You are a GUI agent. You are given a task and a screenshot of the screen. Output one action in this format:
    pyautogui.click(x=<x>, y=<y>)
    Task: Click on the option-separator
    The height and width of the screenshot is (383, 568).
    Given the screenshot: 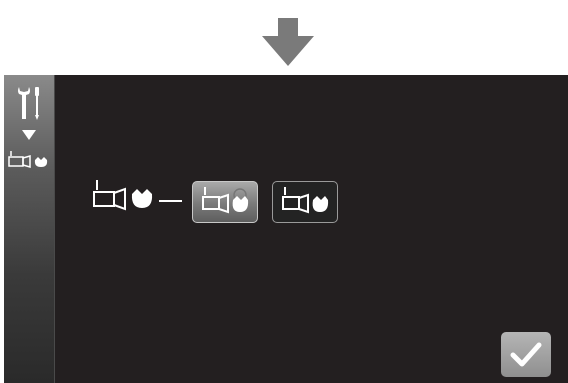 What is the action you would take?
    pyautogui.click(x=170, y=201)
    